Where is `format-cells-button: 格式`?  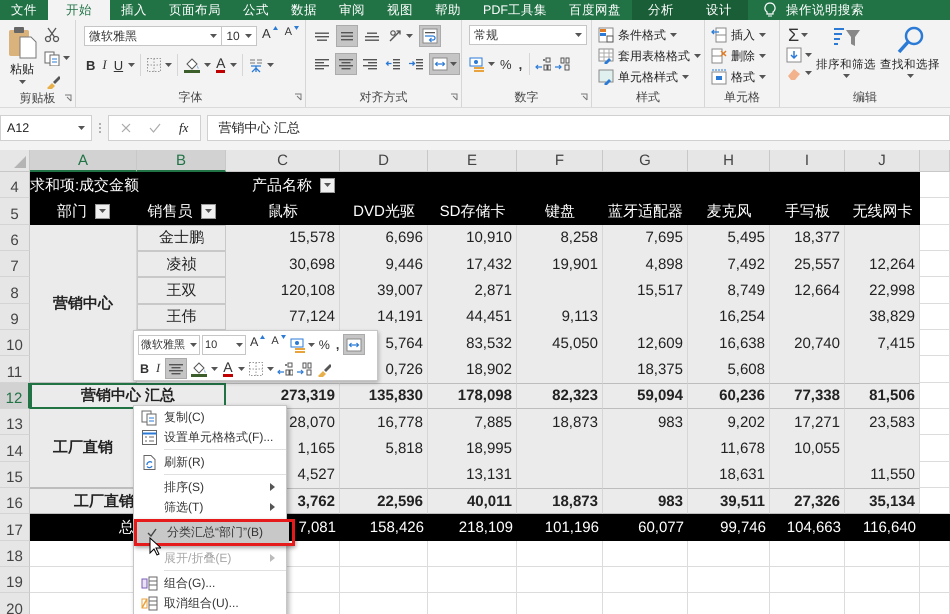
format-cells-button: 格式 is located at coordinates (743, 77).